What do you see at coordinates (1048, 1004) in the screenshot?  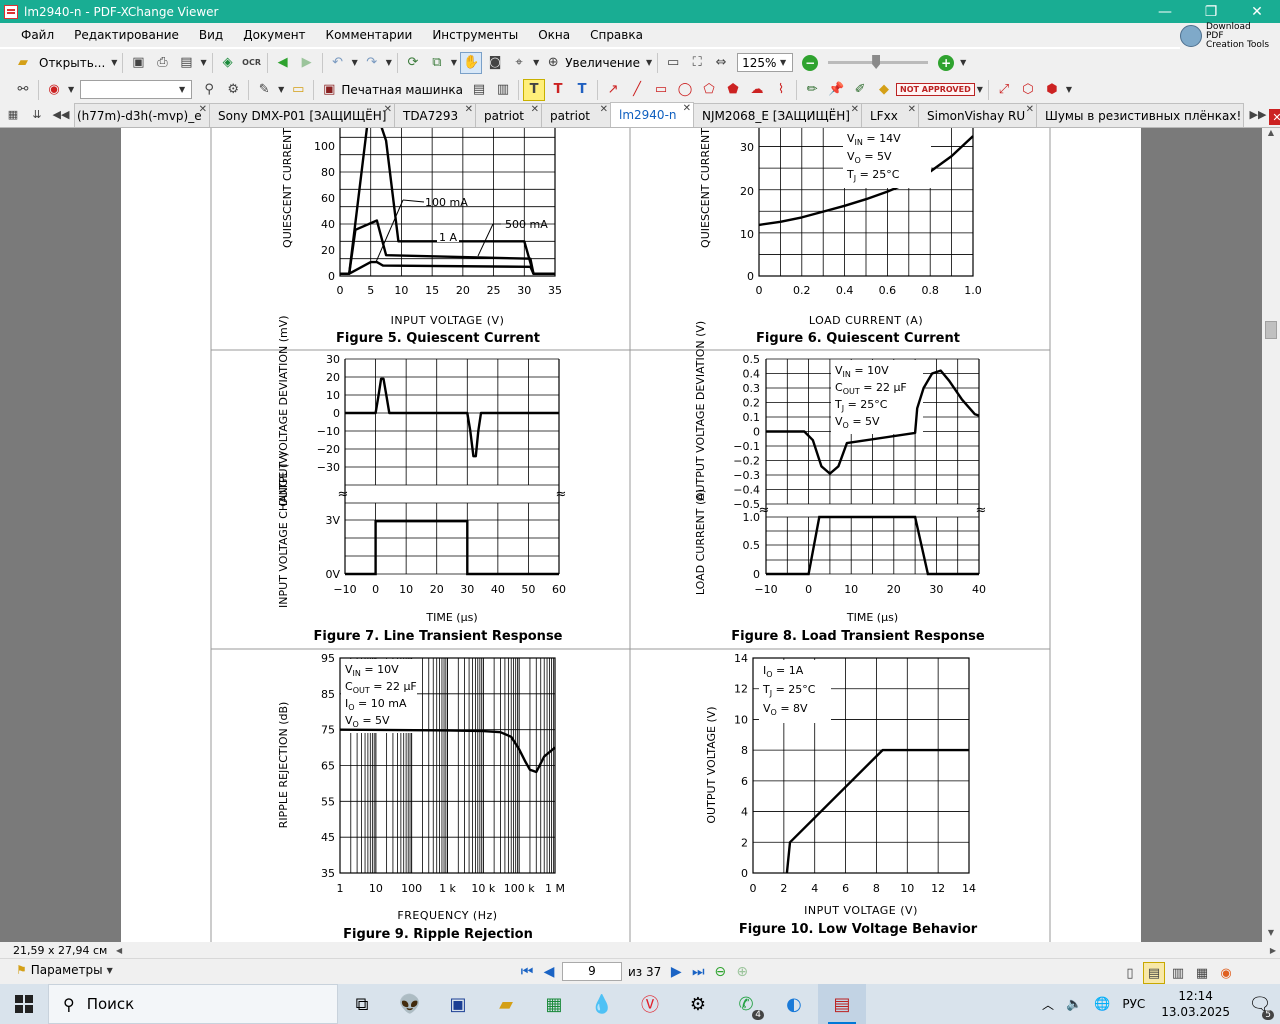 I see `tray-chevron-icon: ︿` at bounding box center [1048, 1004].